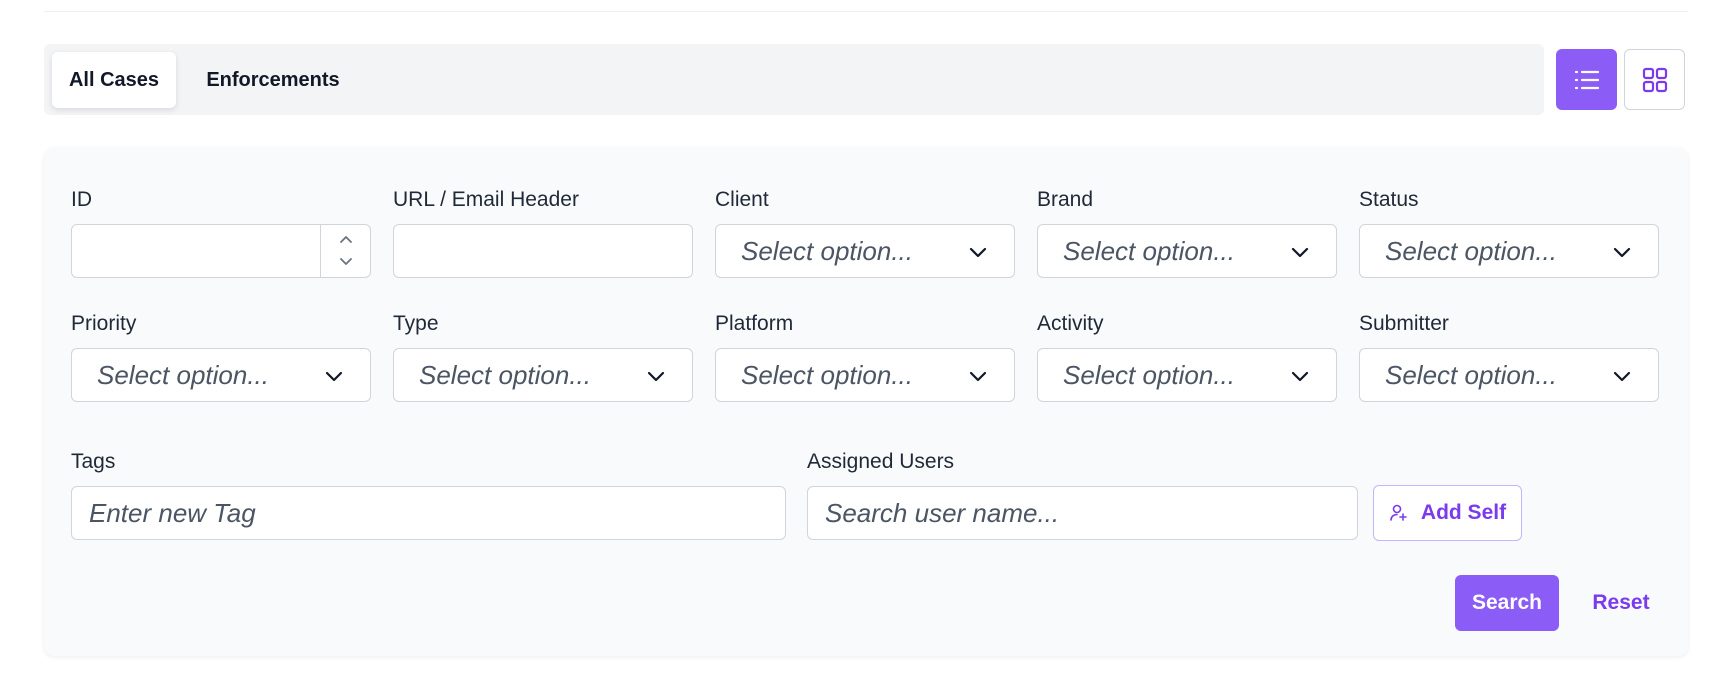 Image resolution: width=1732 pixels, height=692 pixels. Describe the element at coordinates (1507, 603) in the screenshot. I see `search-button: Search` at that location.